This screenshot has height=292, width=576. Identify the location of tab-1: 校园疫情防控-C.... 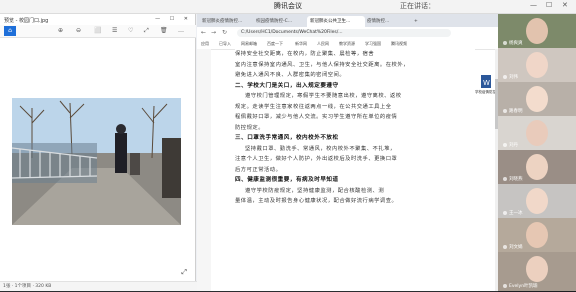
(280, 21).